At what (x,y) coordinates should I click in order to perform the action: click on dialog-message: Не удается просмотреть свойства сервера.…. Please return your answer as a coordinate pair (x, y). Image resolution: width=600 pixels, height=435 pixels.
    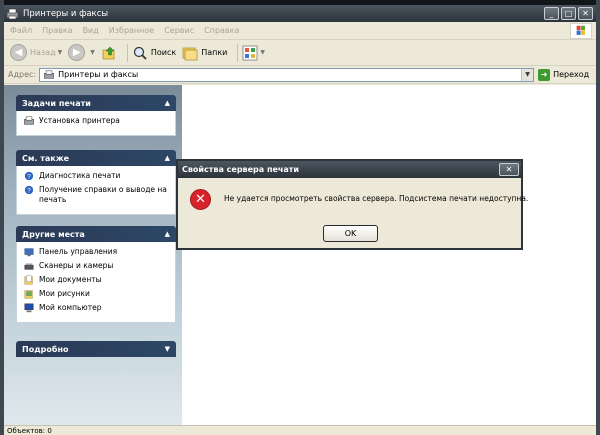
    Looking at the image, I should click on (376, 198).